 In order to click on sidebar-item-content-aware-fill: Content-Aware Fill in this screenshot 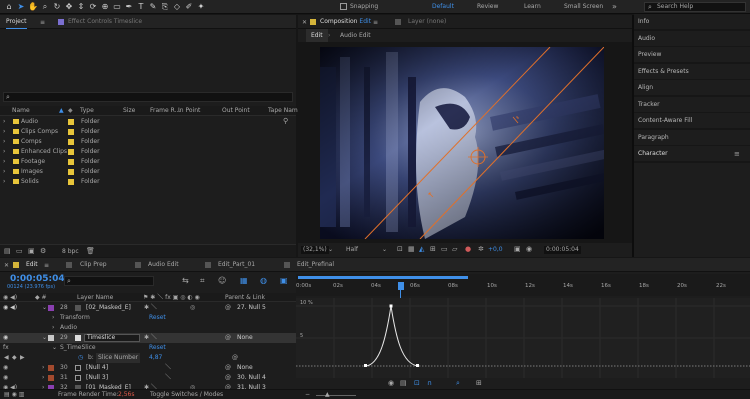, I will do `click(692, 121)`.